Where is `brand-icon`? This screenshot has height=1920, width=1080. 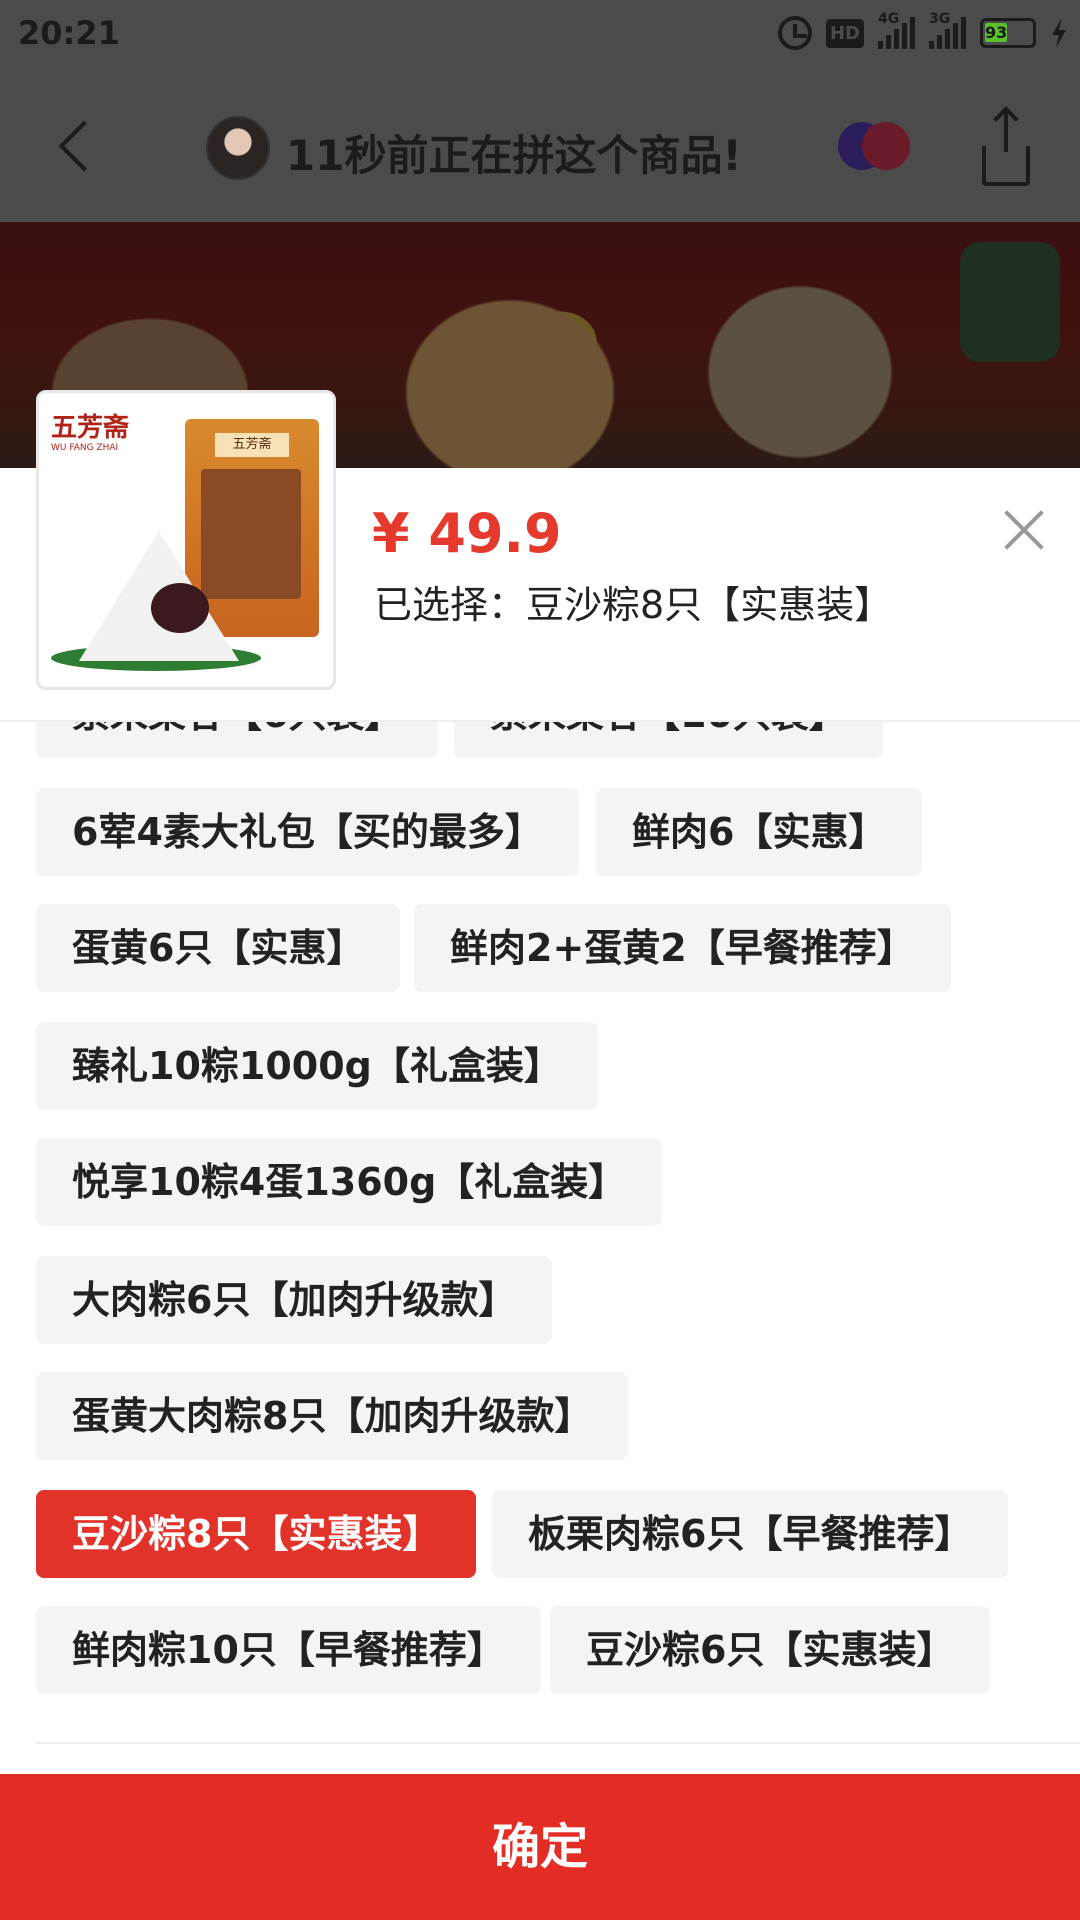 brand-icon is located at coordinates (874, 146).